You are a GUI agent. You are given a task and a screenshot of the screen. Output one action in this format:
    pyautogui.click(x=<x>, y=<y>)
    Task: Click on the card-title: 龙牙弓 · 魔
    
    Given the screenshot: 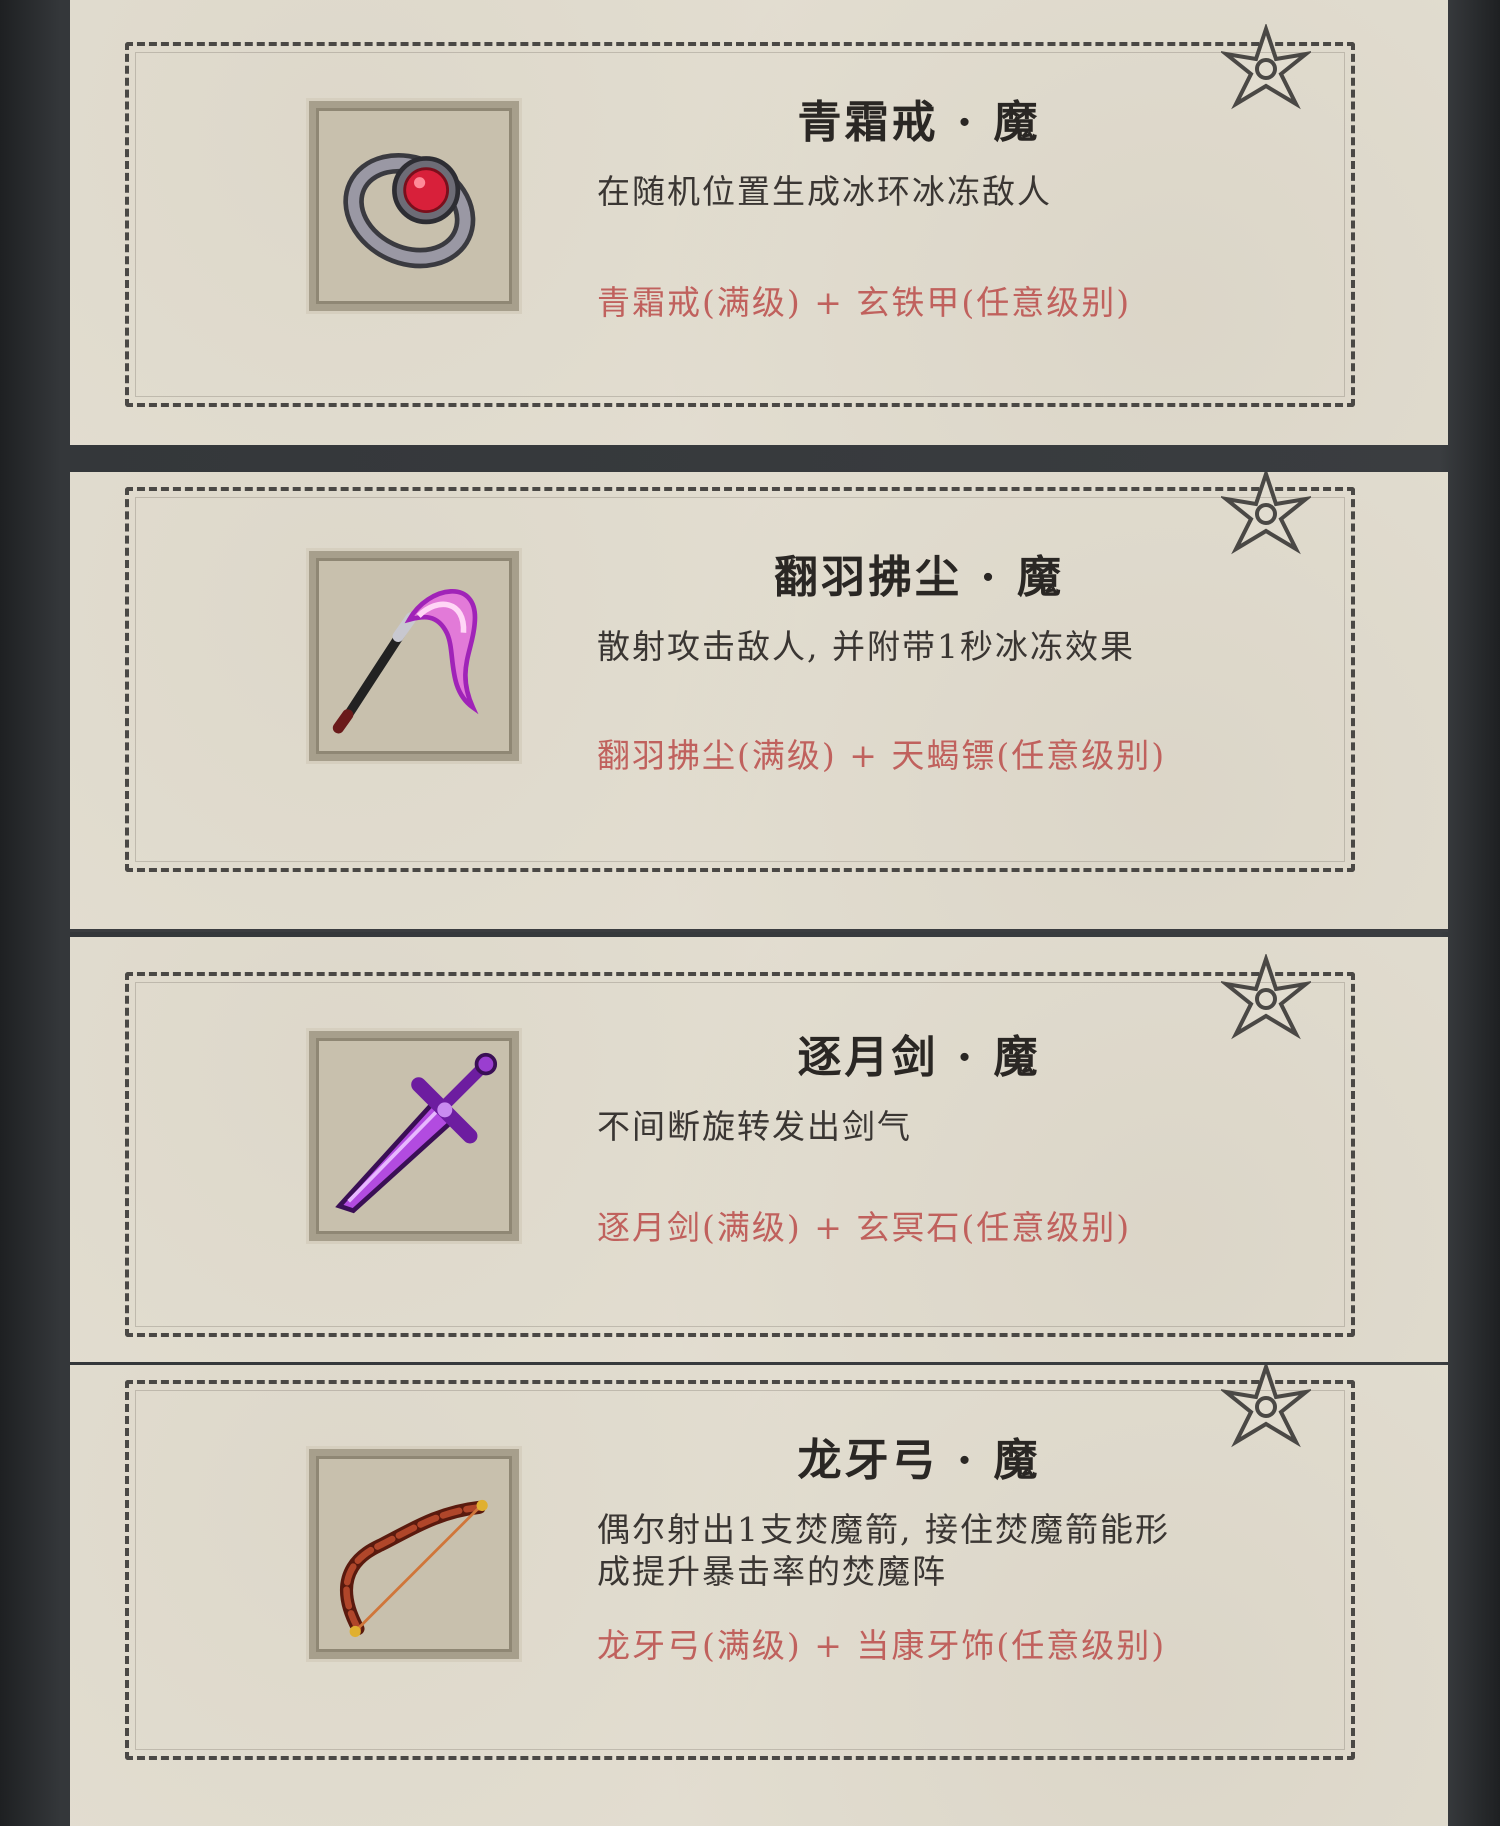 What is the action you would take?
    pyautogui.click(x=919, y=1460)
    